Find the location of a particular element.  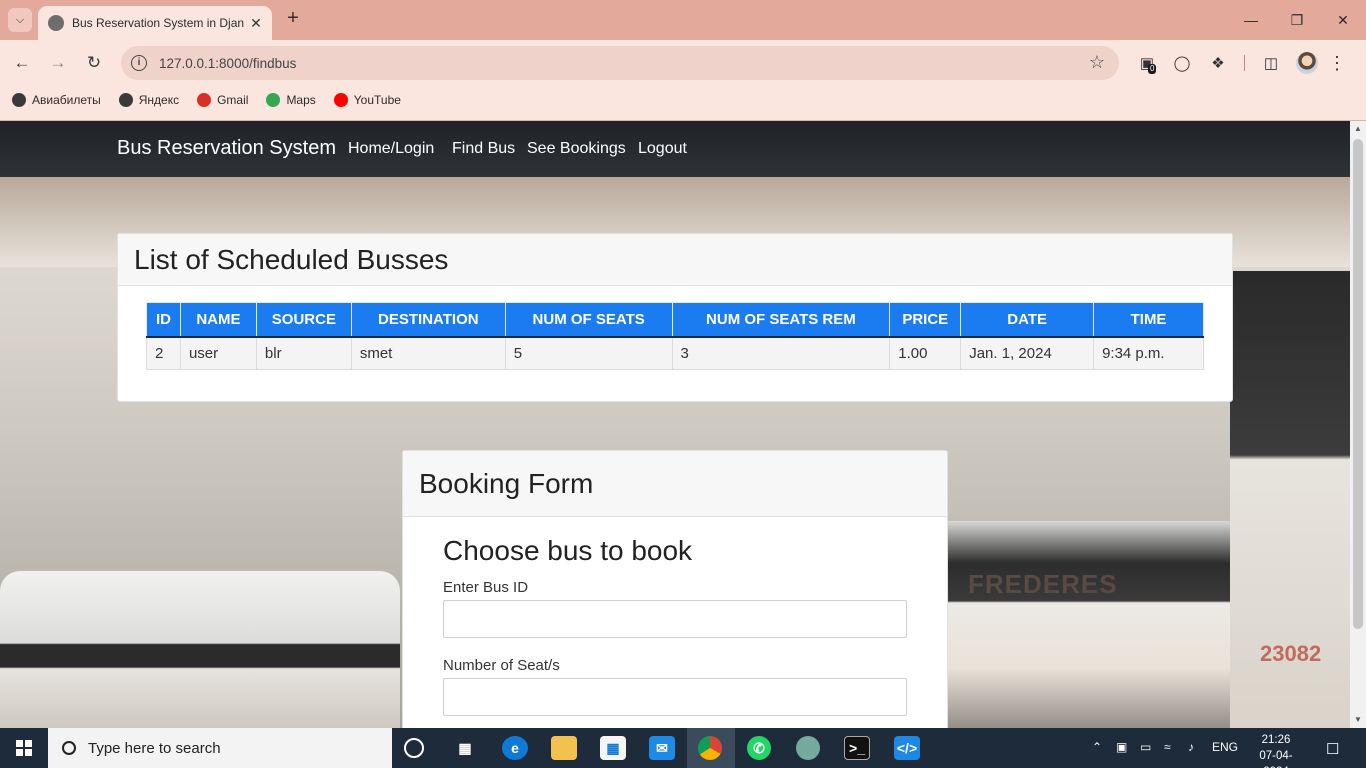

bus-id-label: Enter Bus ID is located at coordinates (486, 587).